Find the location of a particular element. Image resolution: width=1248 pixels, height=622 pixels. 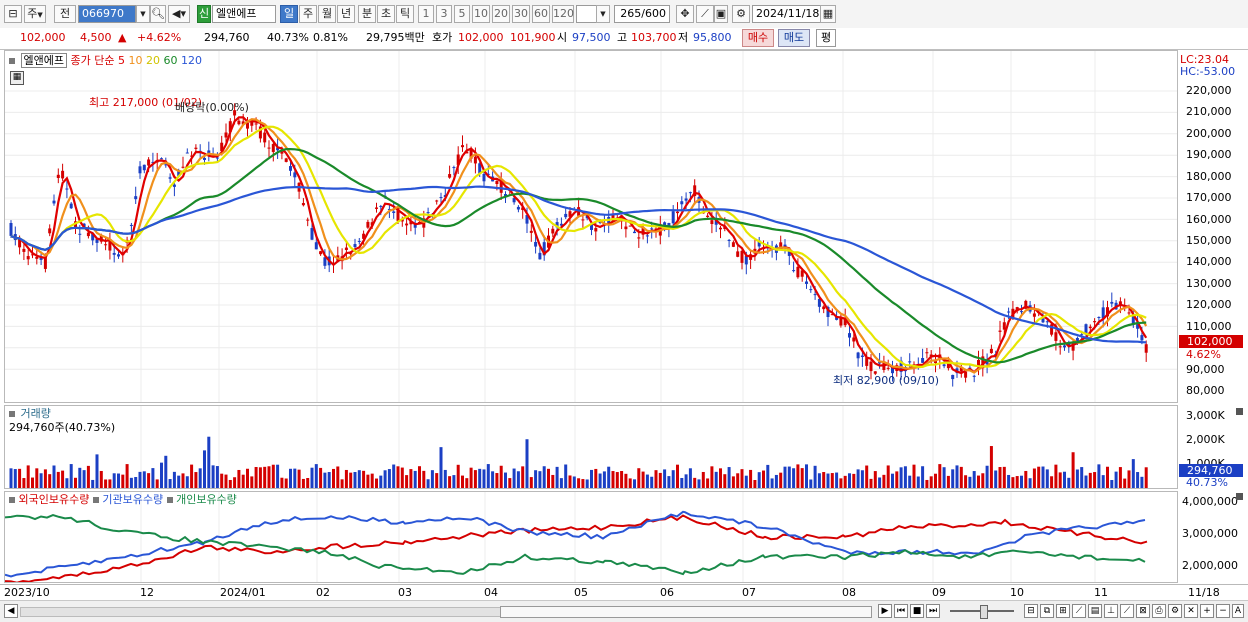

zoom-out-icon: − is located at coordinates (1223, 611).